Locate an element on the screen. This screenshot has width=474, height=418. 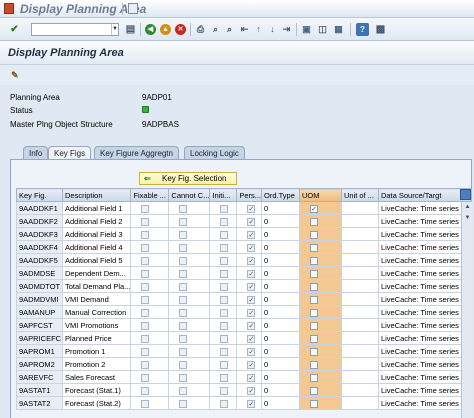
key-fig-cell: 9ADMDSE is located at coordinates (39, 273).